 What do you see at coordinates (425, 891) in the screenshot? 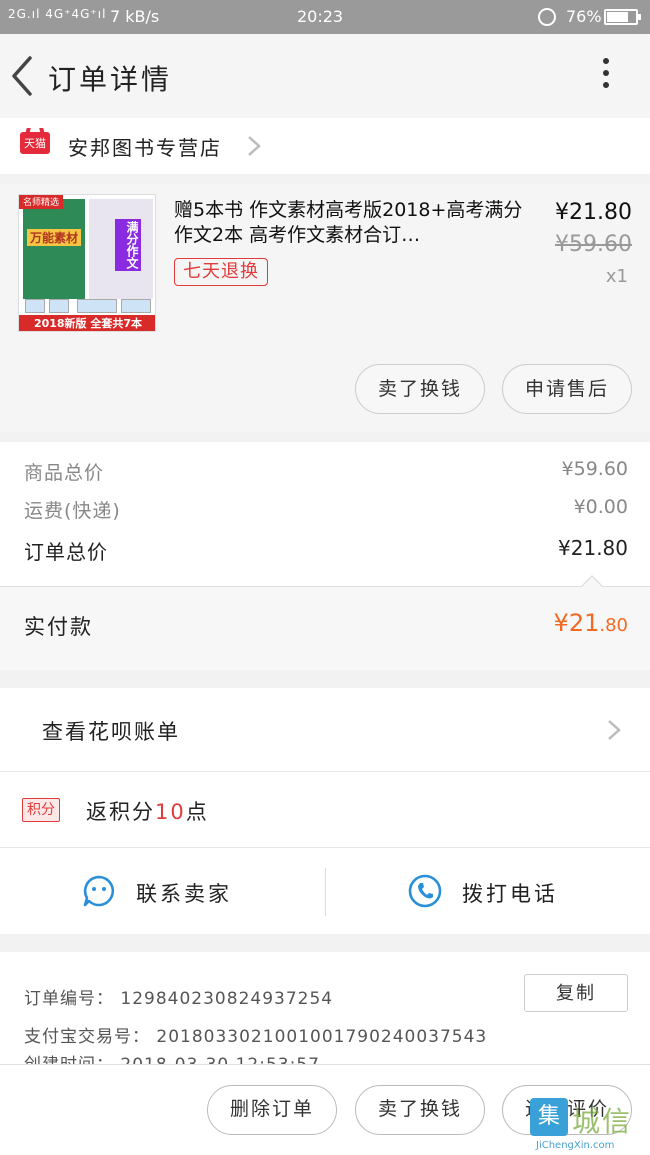
I see `phone-icon` at bounding box center [425, 891].